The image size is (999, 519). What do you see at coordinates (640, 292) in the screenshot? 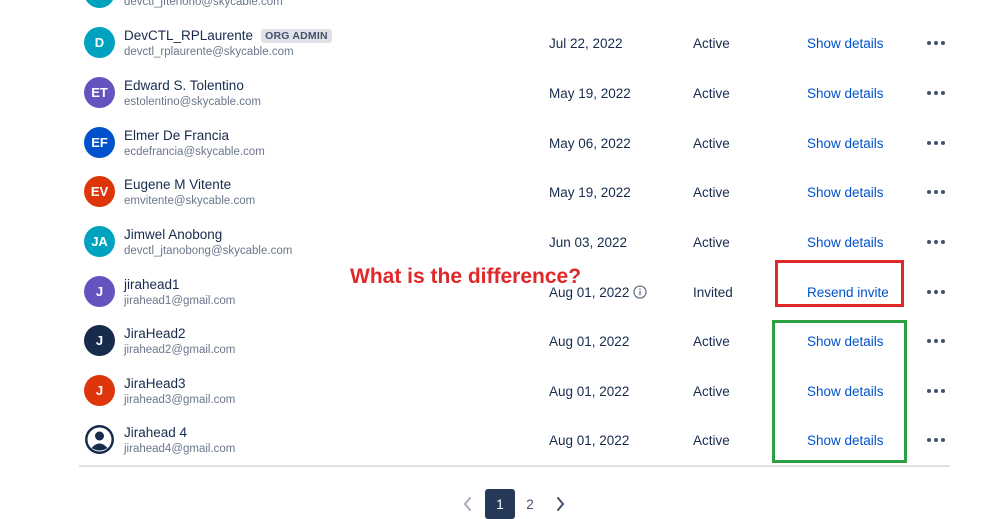
I see `info-icon` at bounding box center [640, 292].